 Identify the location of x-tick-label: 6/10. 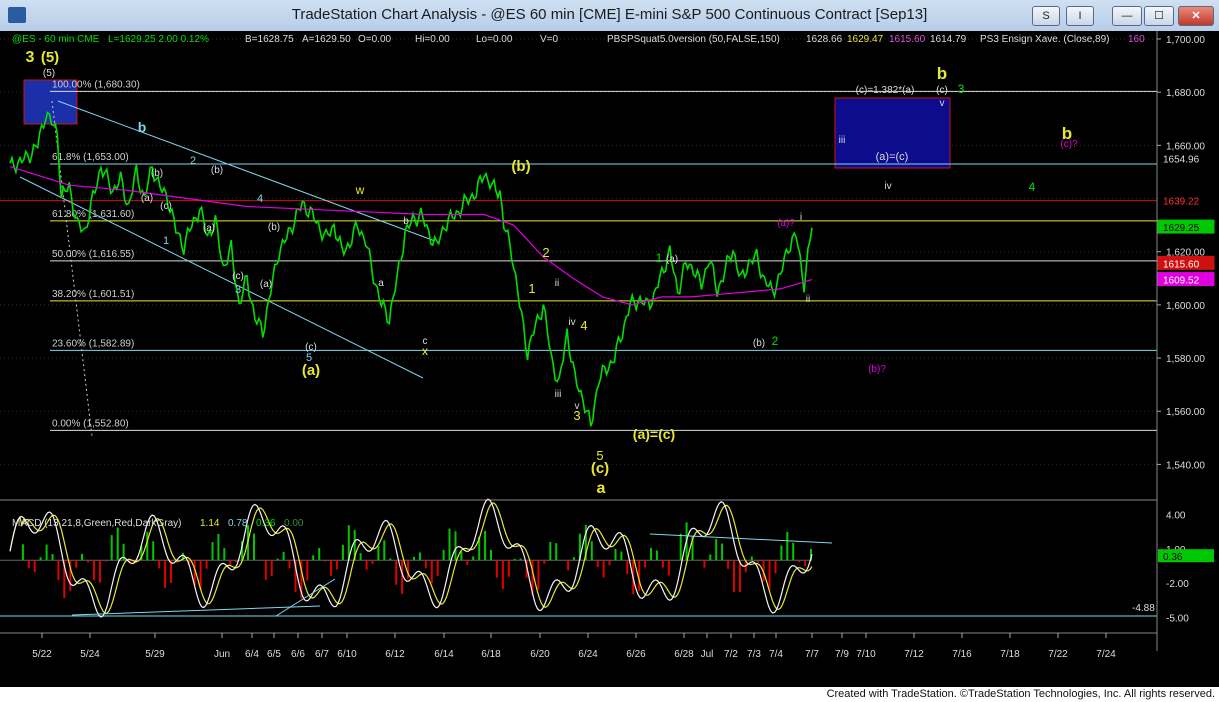
(347, 654).